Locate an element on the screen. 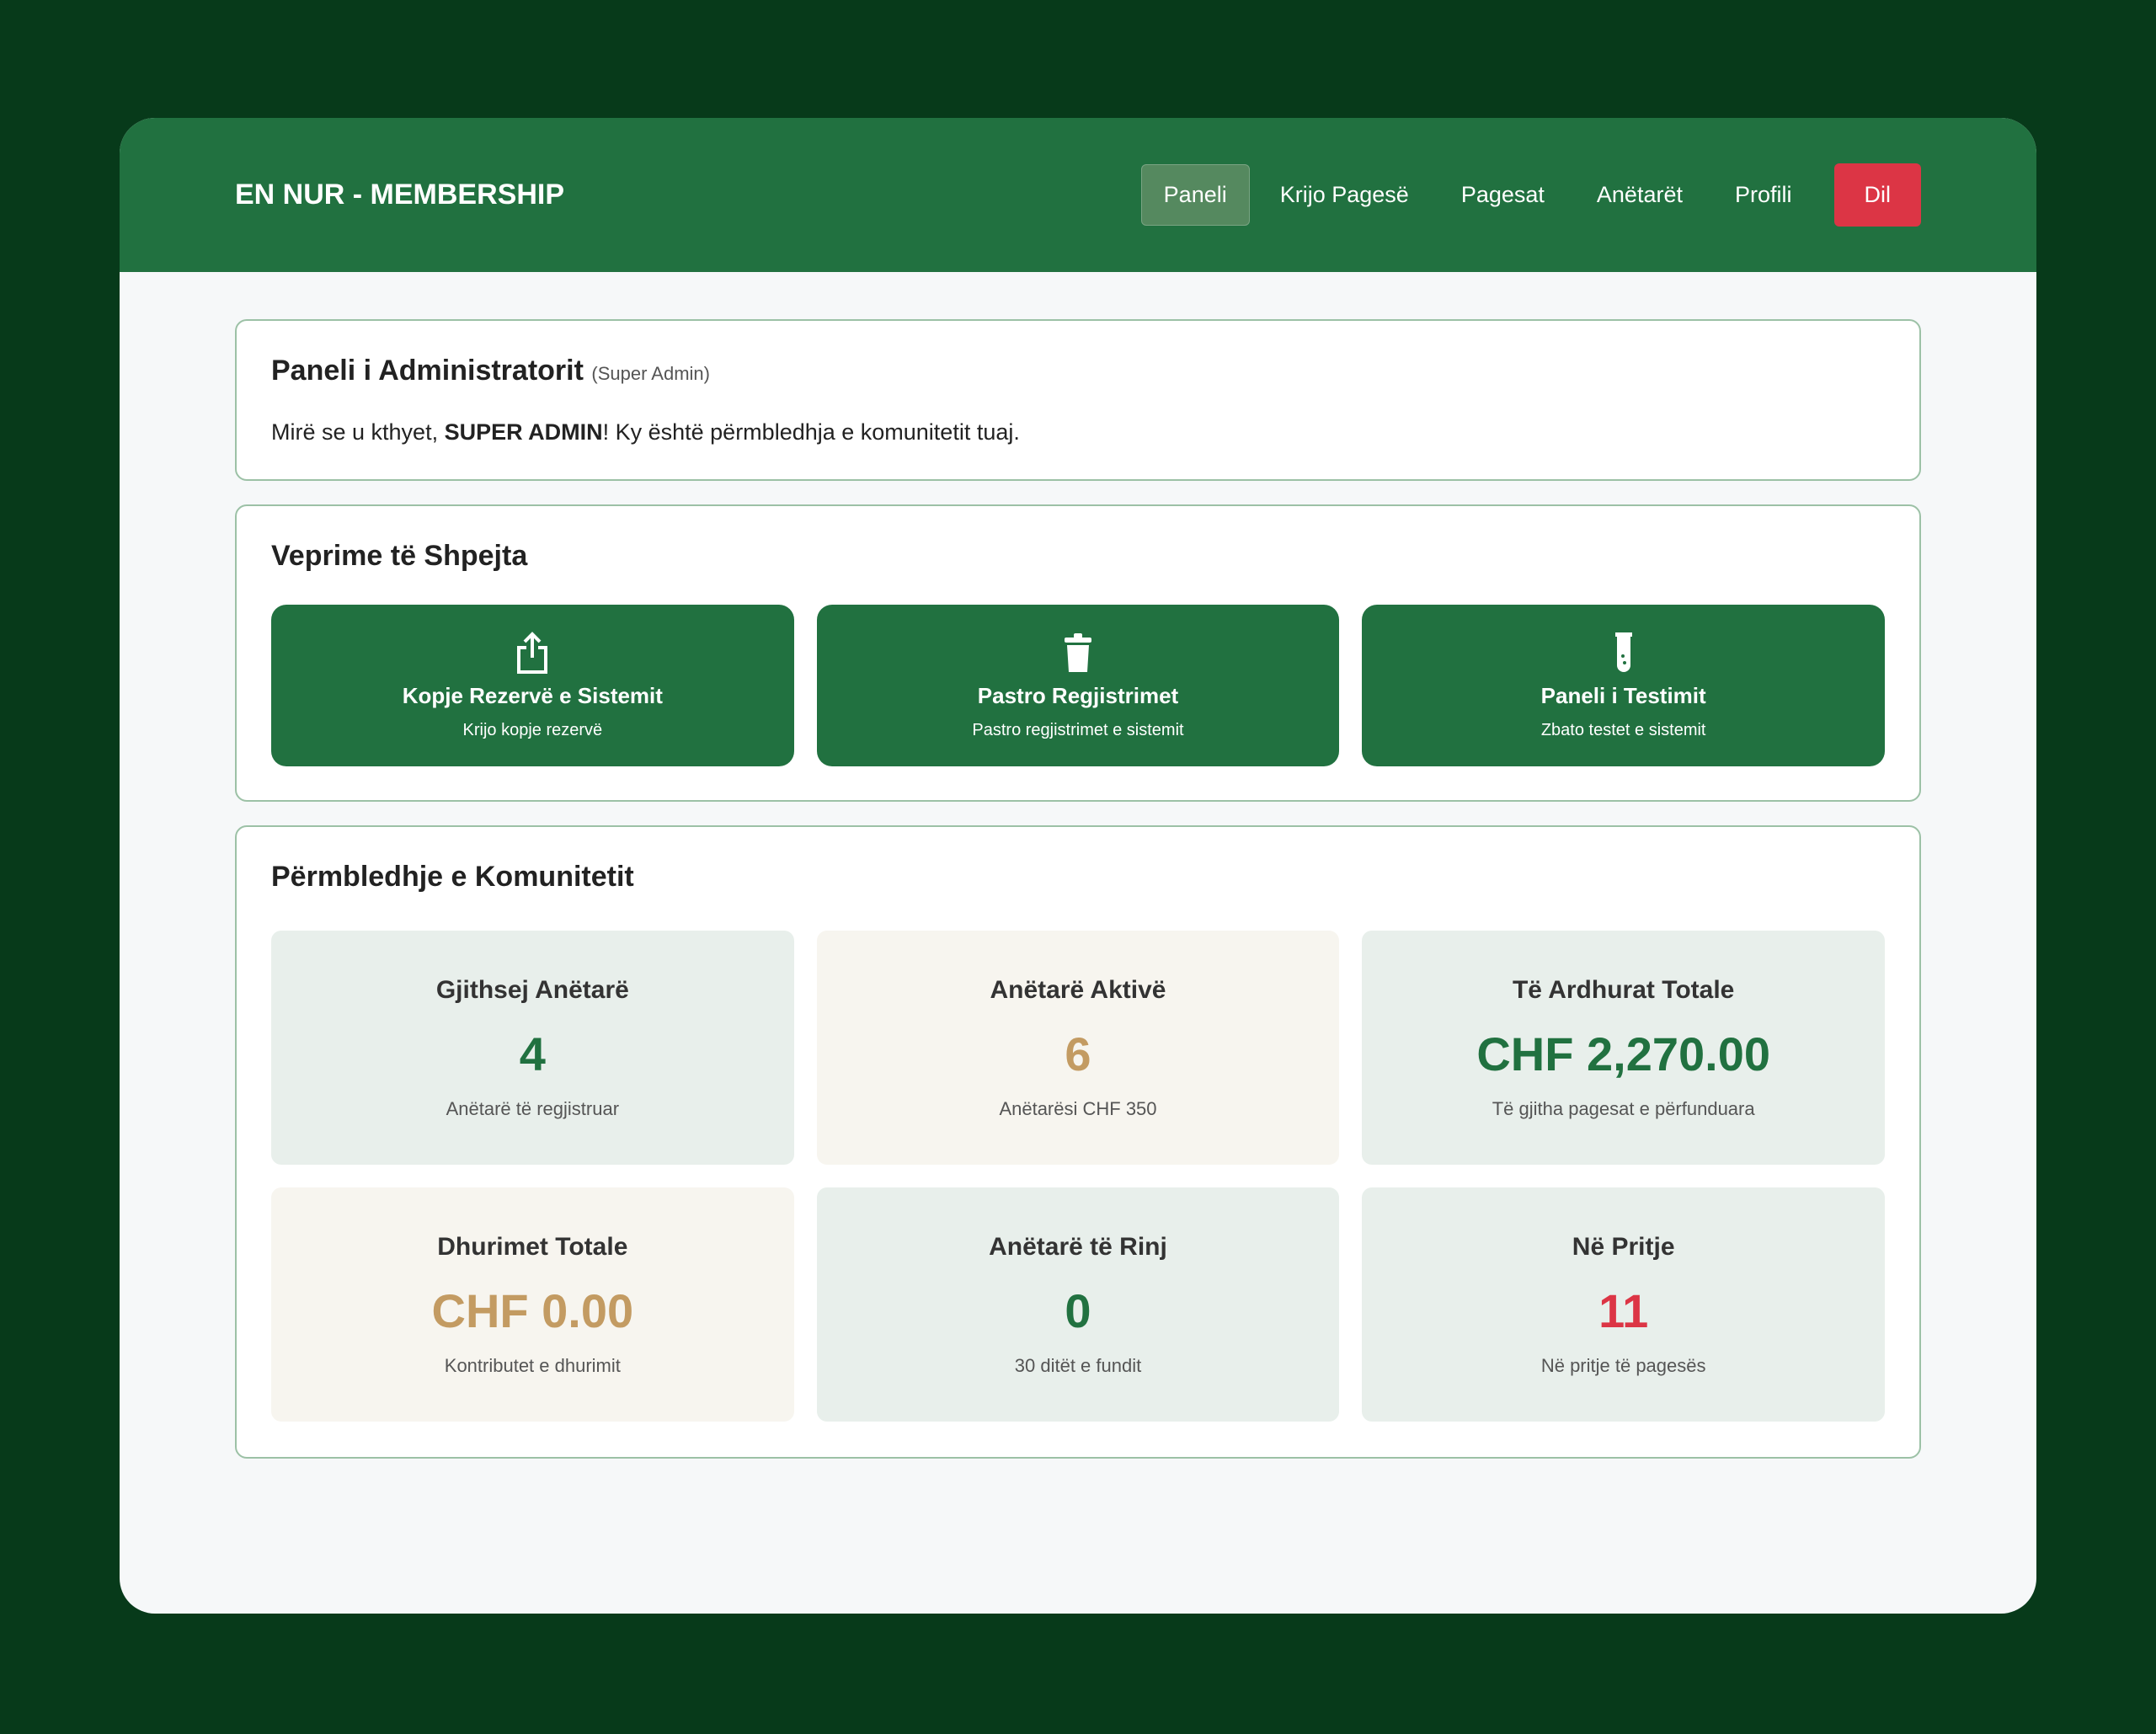  stat-label: Dhurimet Totale is located at coordinates (532, 1246).